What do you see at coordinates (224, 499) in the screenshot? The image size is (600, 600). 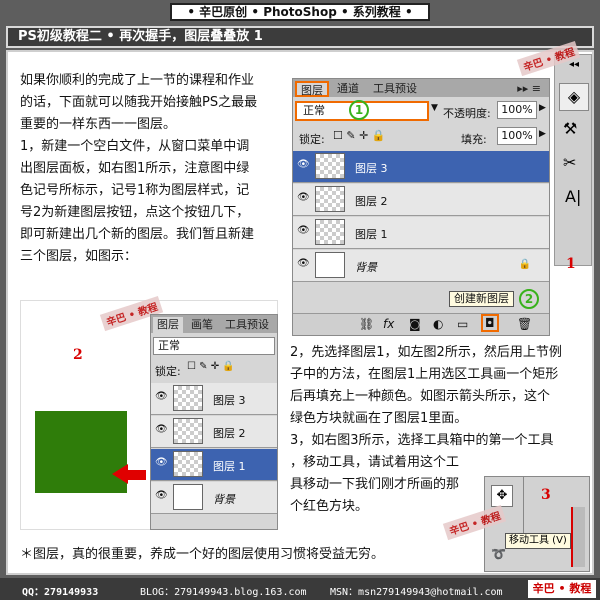 I see `layer-name: 背景` at bounding box center [224, 499].